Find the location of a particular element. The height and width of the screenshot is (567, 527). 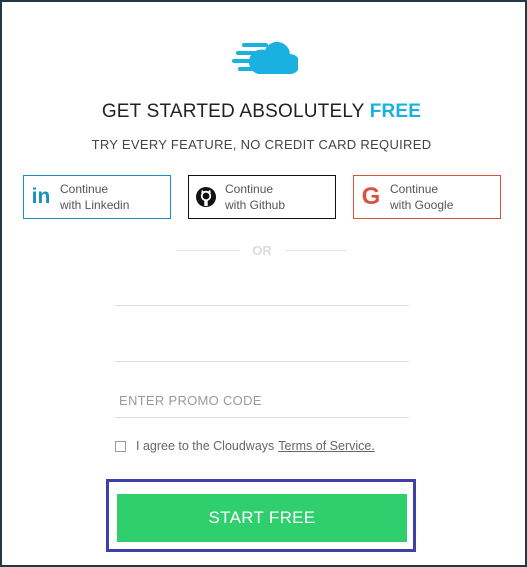

title-accent: FREE is located at coordinates (395, 111).